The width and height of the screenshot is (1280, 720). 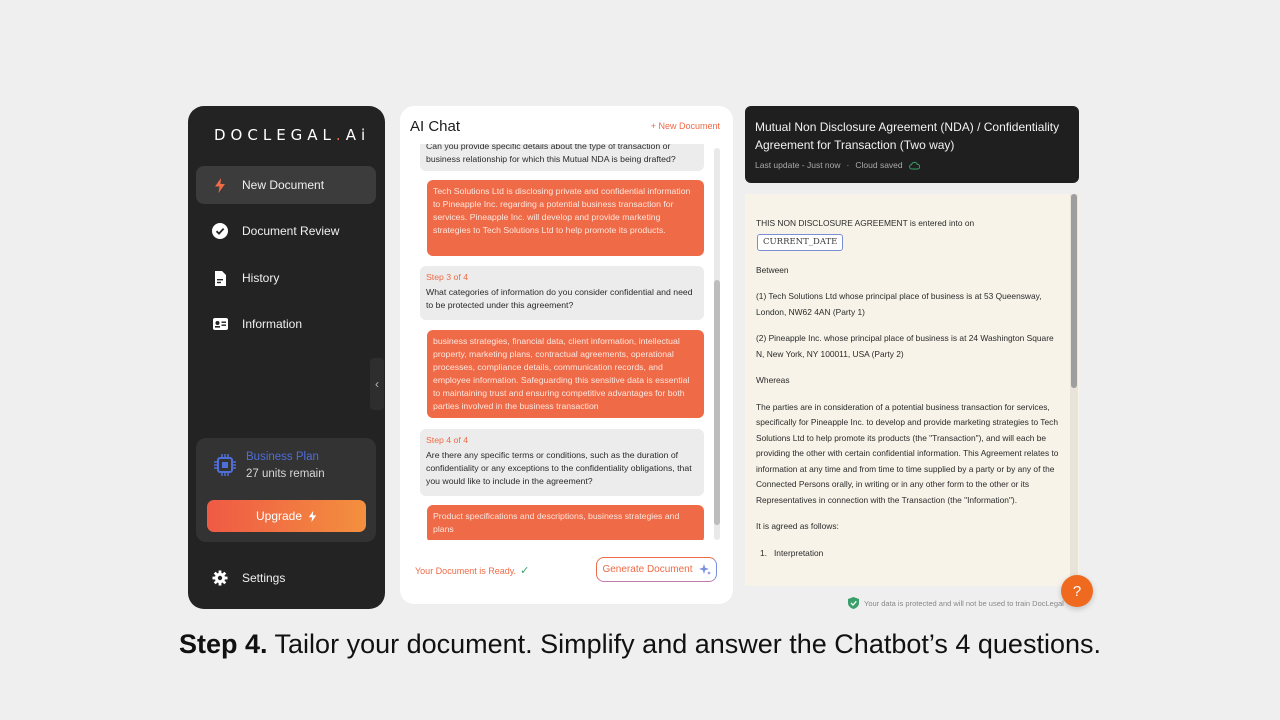 I want to click on shield-check-icon, so click(x=853, y=603).